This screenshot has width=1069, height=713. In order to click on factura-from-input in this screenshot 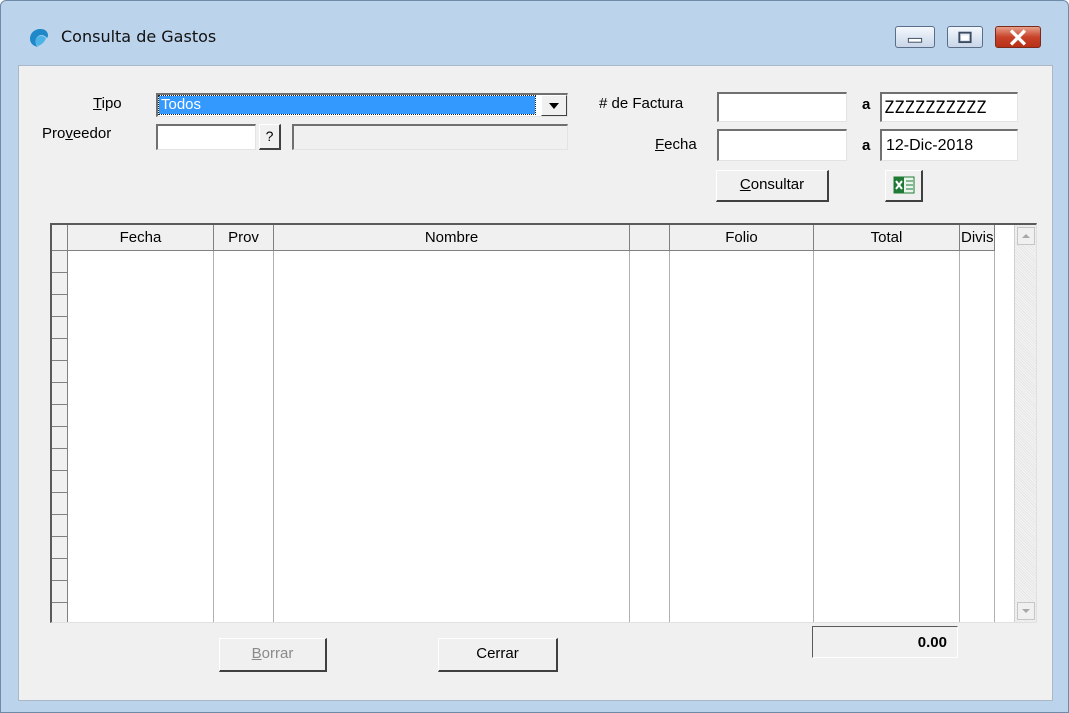, I will do `click(782, 107)`.